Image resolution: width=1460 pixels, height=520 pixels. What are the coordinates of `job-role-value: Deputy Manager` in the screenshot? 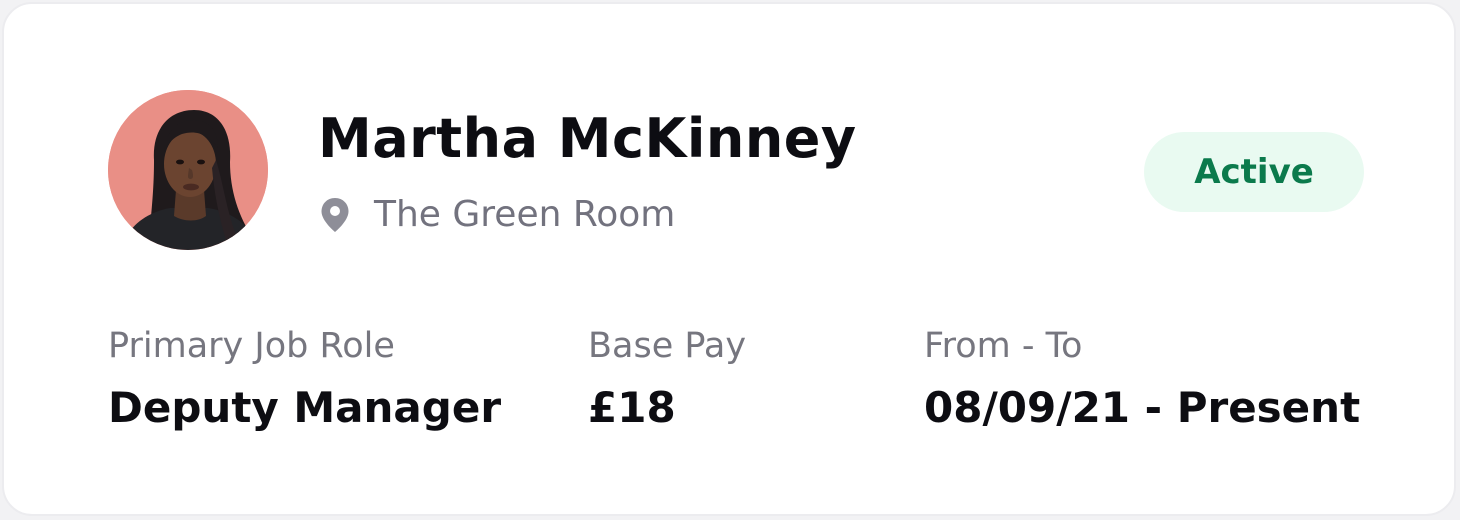 It's located at (305, 407).